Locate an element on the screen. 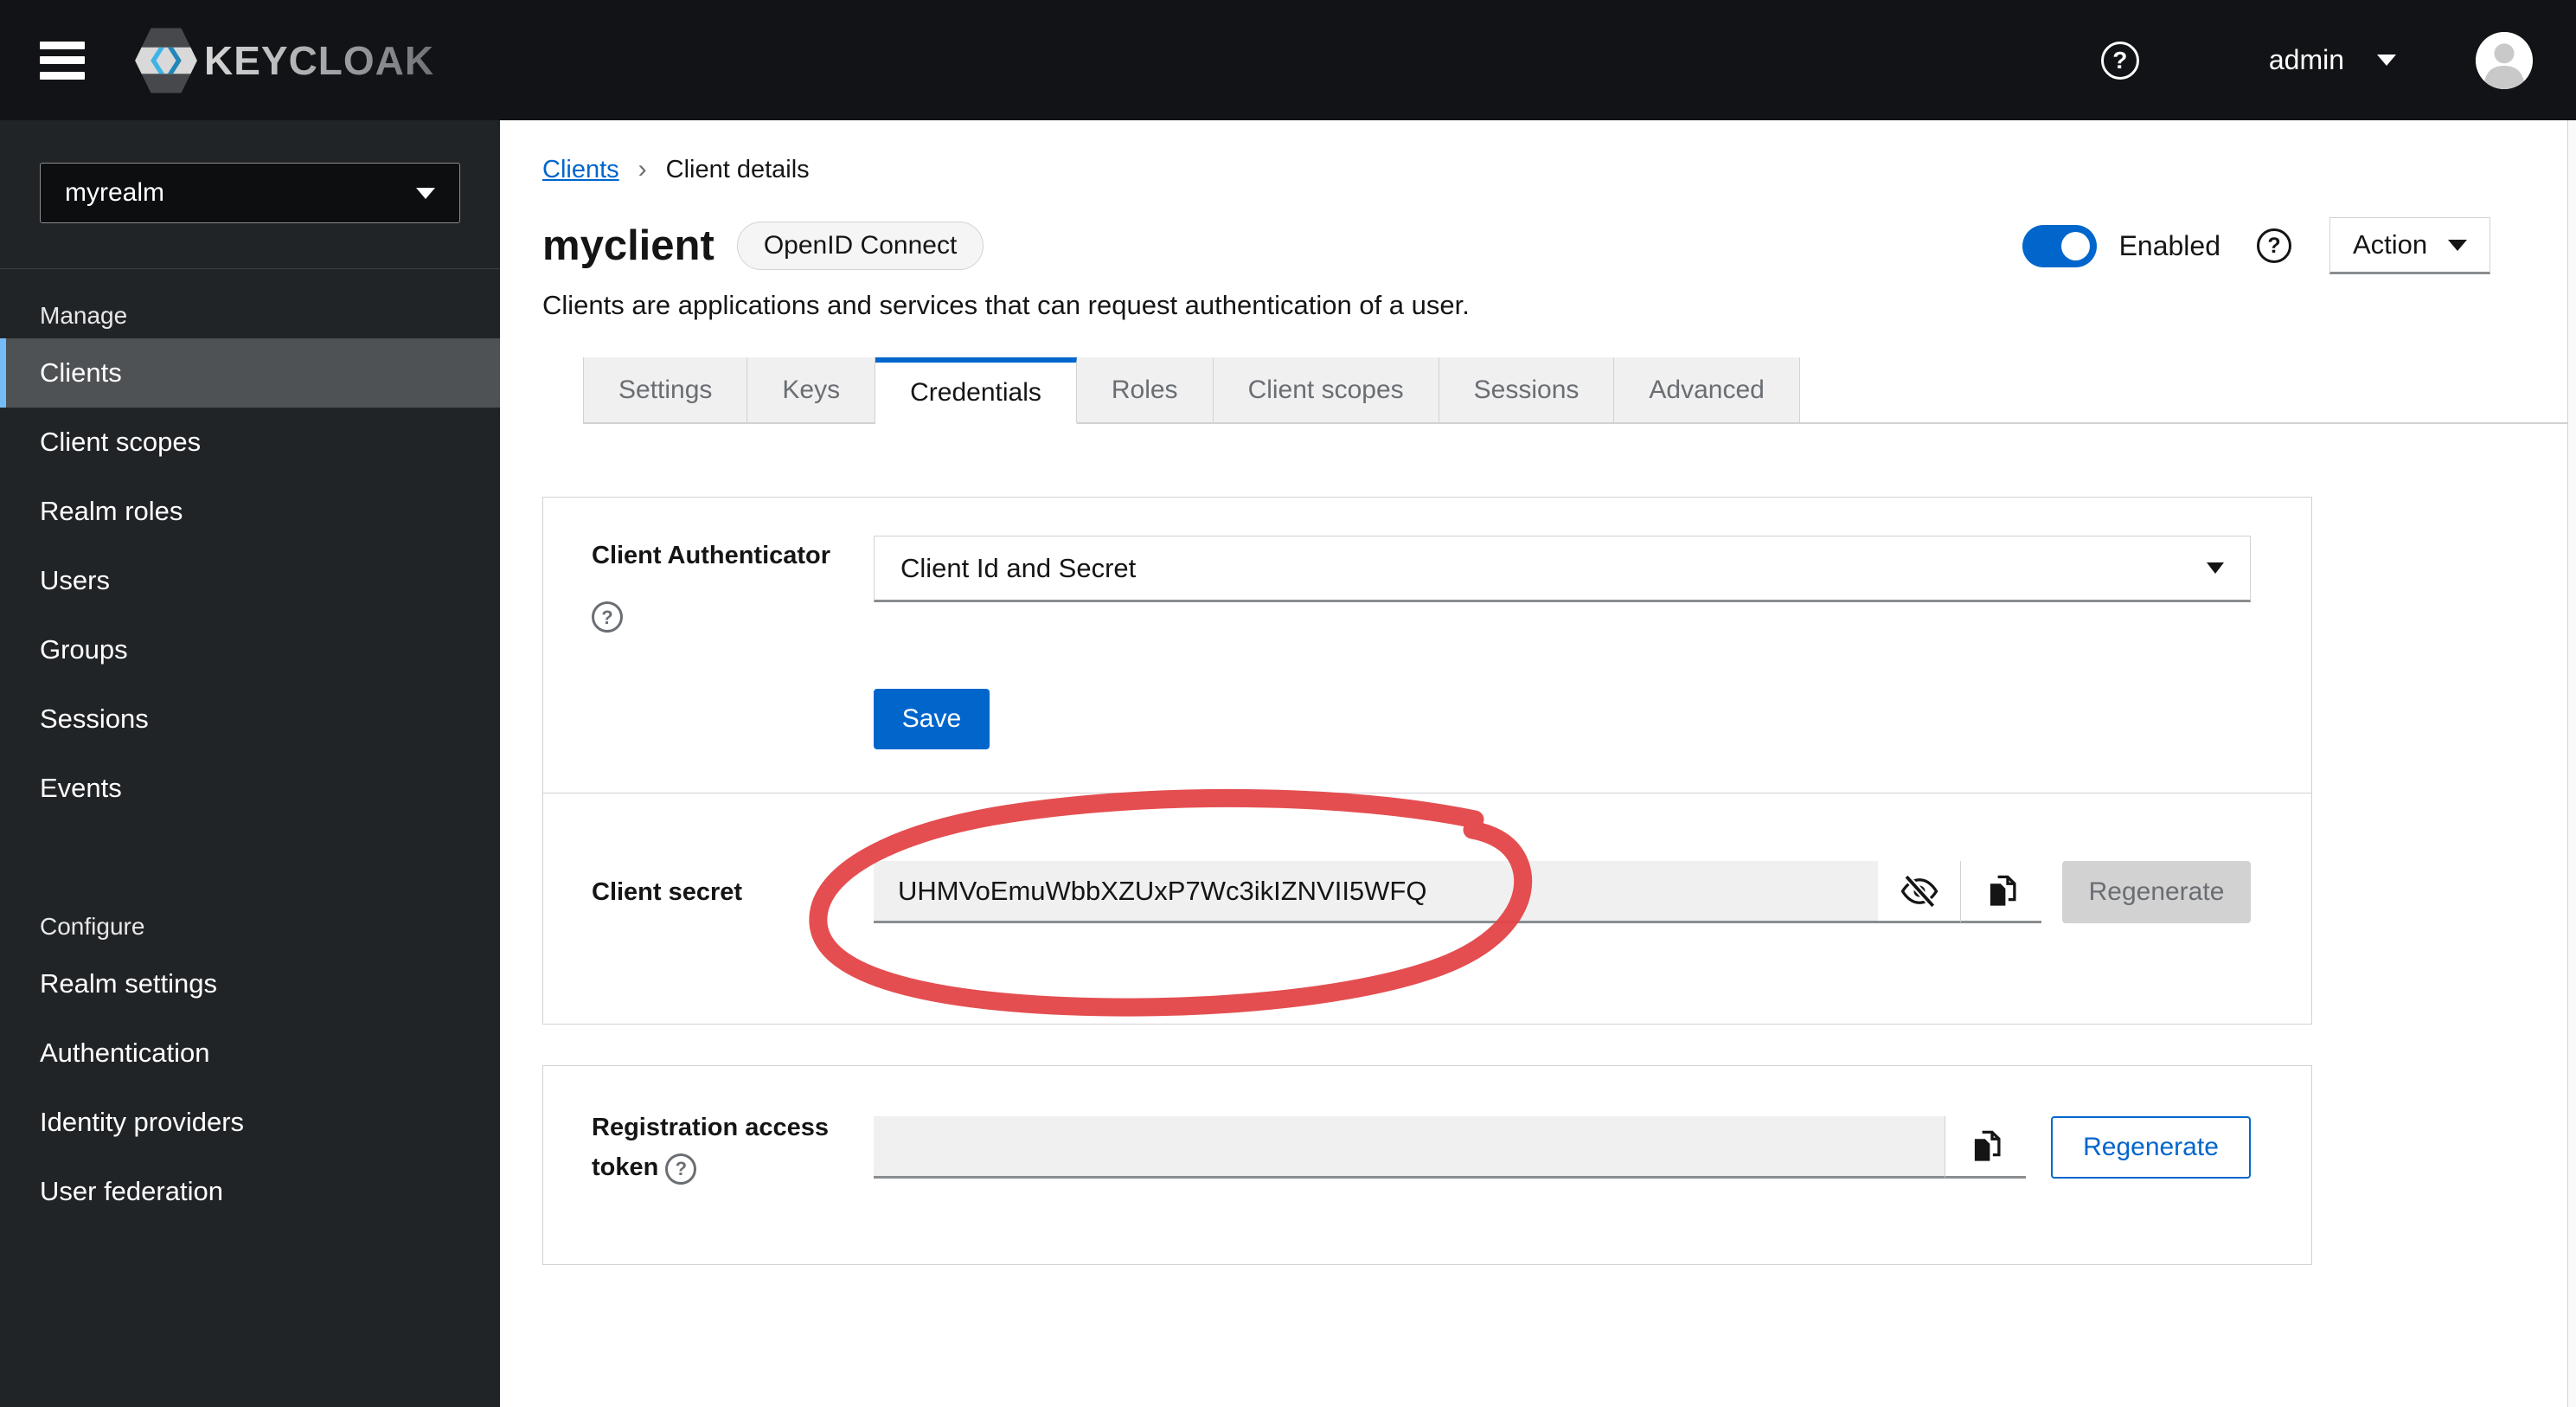  tab-roles: Roles is located at coordinates (1145, 391).